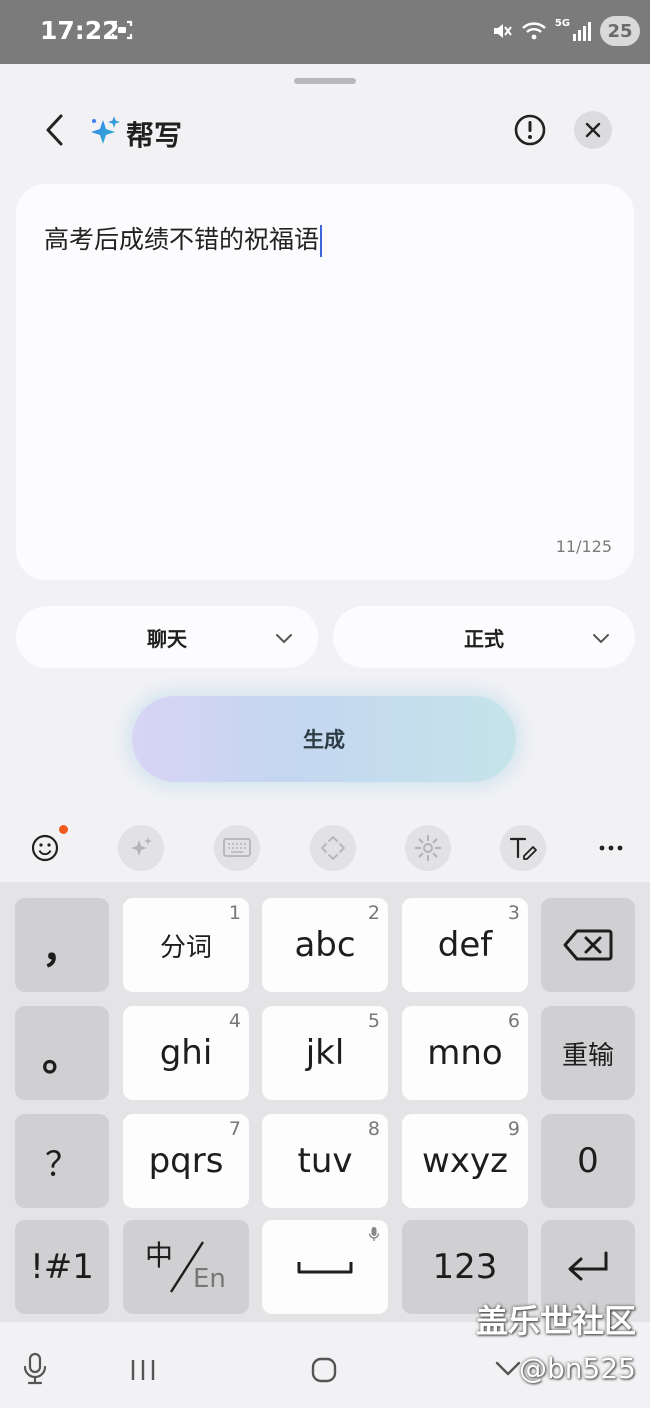  I want to click on cursor-move-button, so click(333, 848).